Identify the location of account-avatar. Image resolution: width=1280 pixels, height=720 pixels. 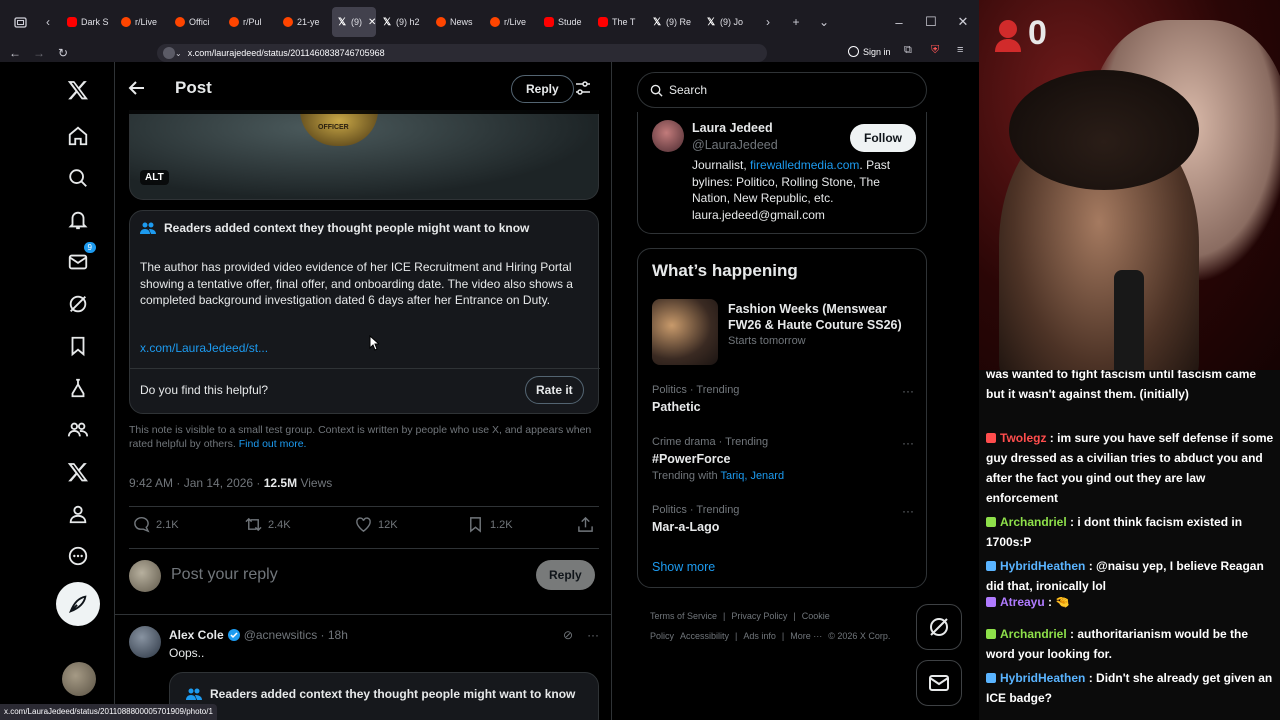
(79, 679).